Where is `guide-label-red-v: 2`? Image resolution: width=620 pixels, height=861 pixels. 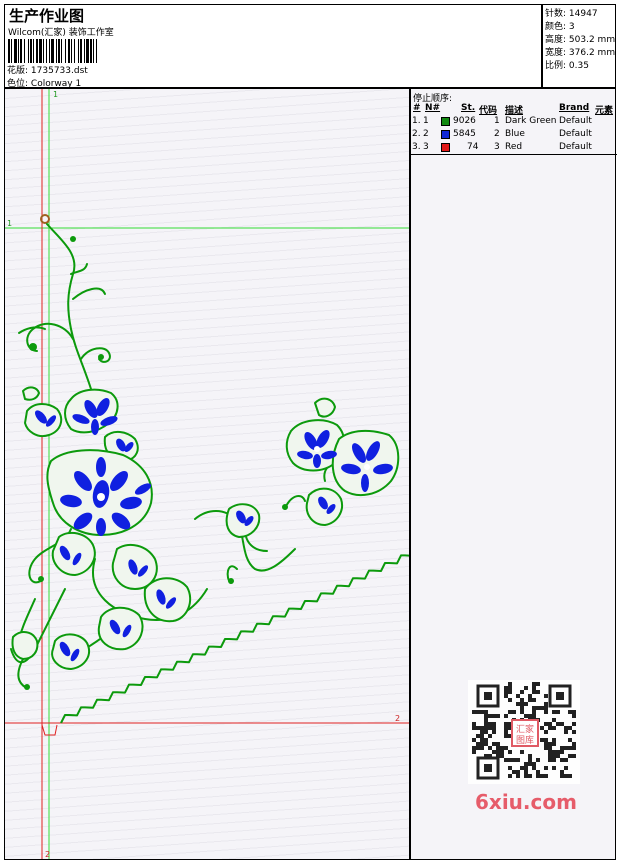
guide-label-red-v: 2 is located at coordinates (47, 854).